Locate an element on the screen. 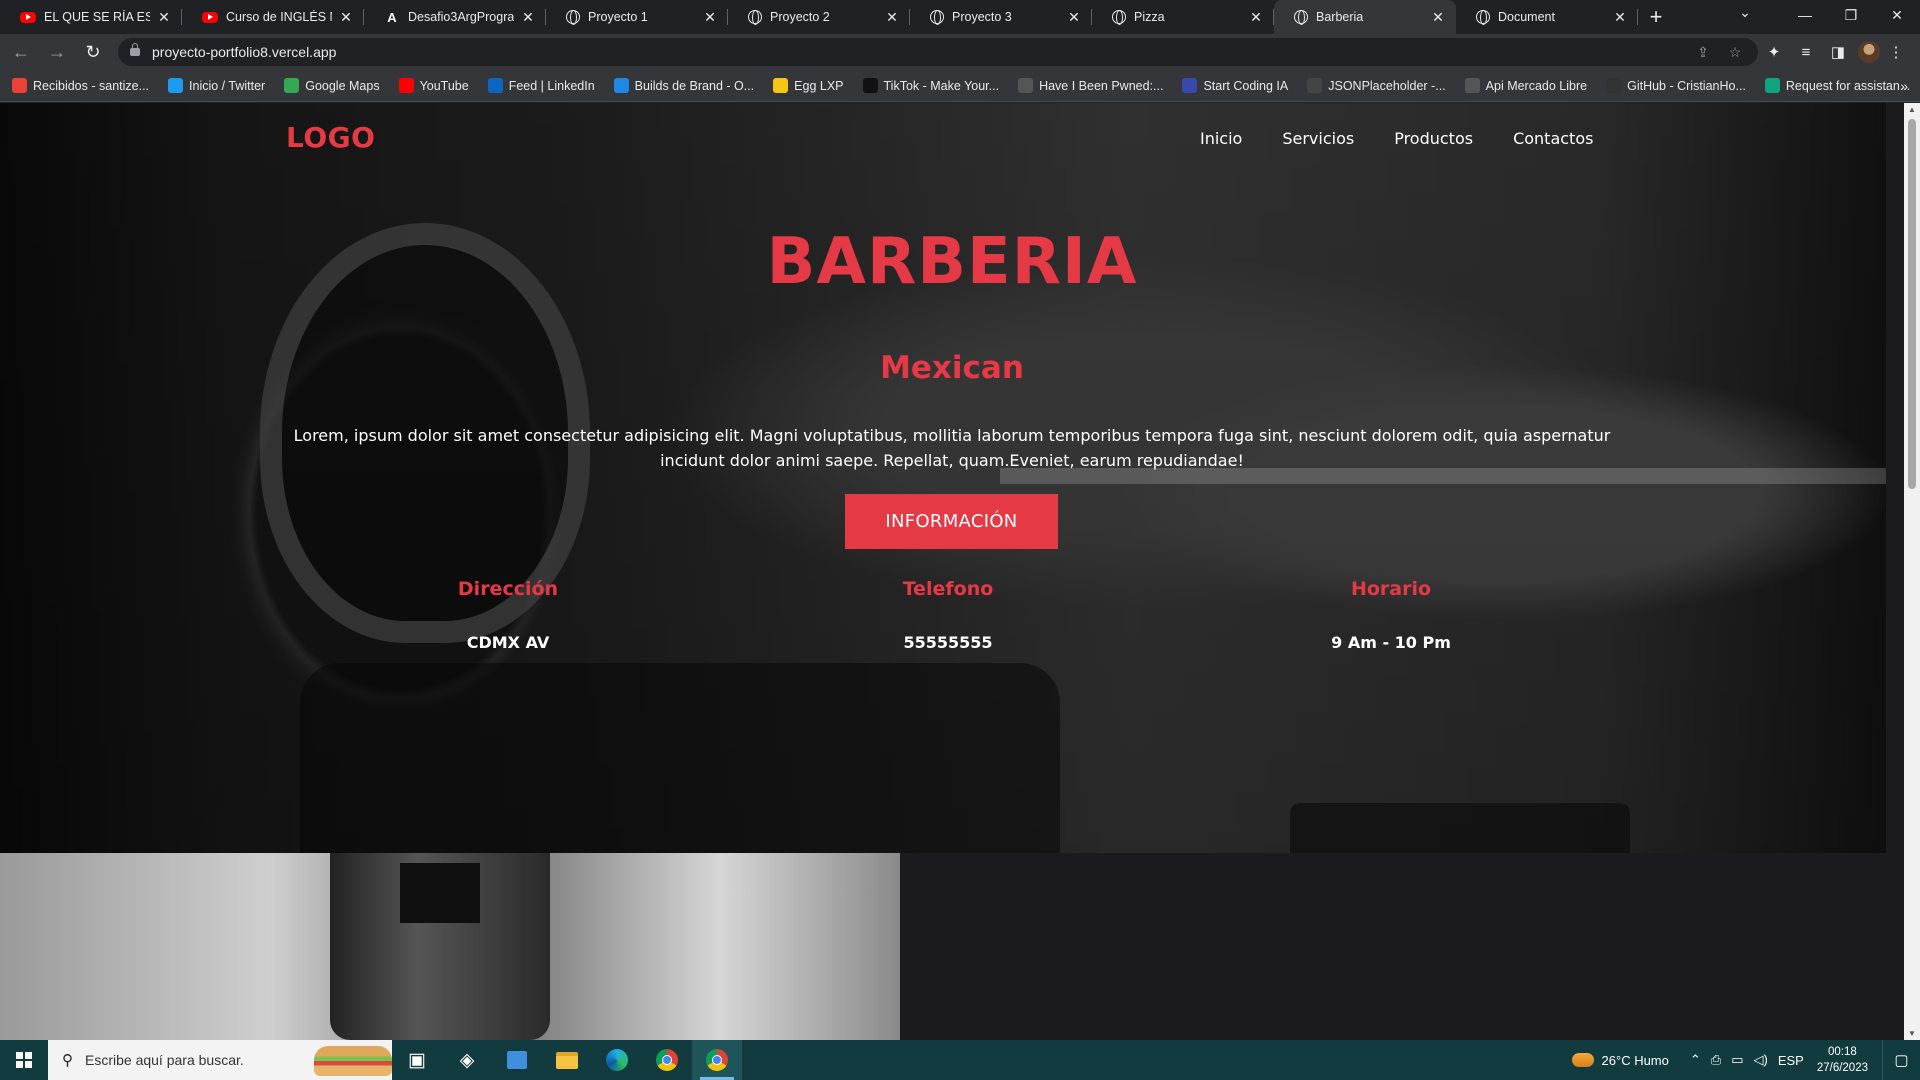 The width and height of the screenshot is (1920, 1080). search-highlight-image is located at coordinates (353, 1061).